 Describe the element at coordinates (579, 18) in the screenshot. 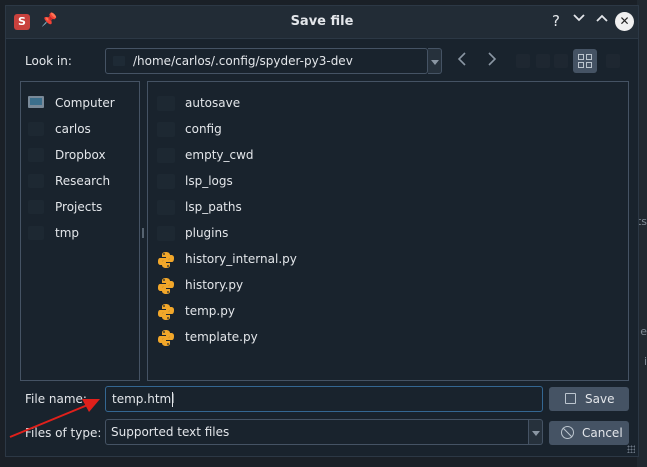

I see `chevron-down-icon` at that location.